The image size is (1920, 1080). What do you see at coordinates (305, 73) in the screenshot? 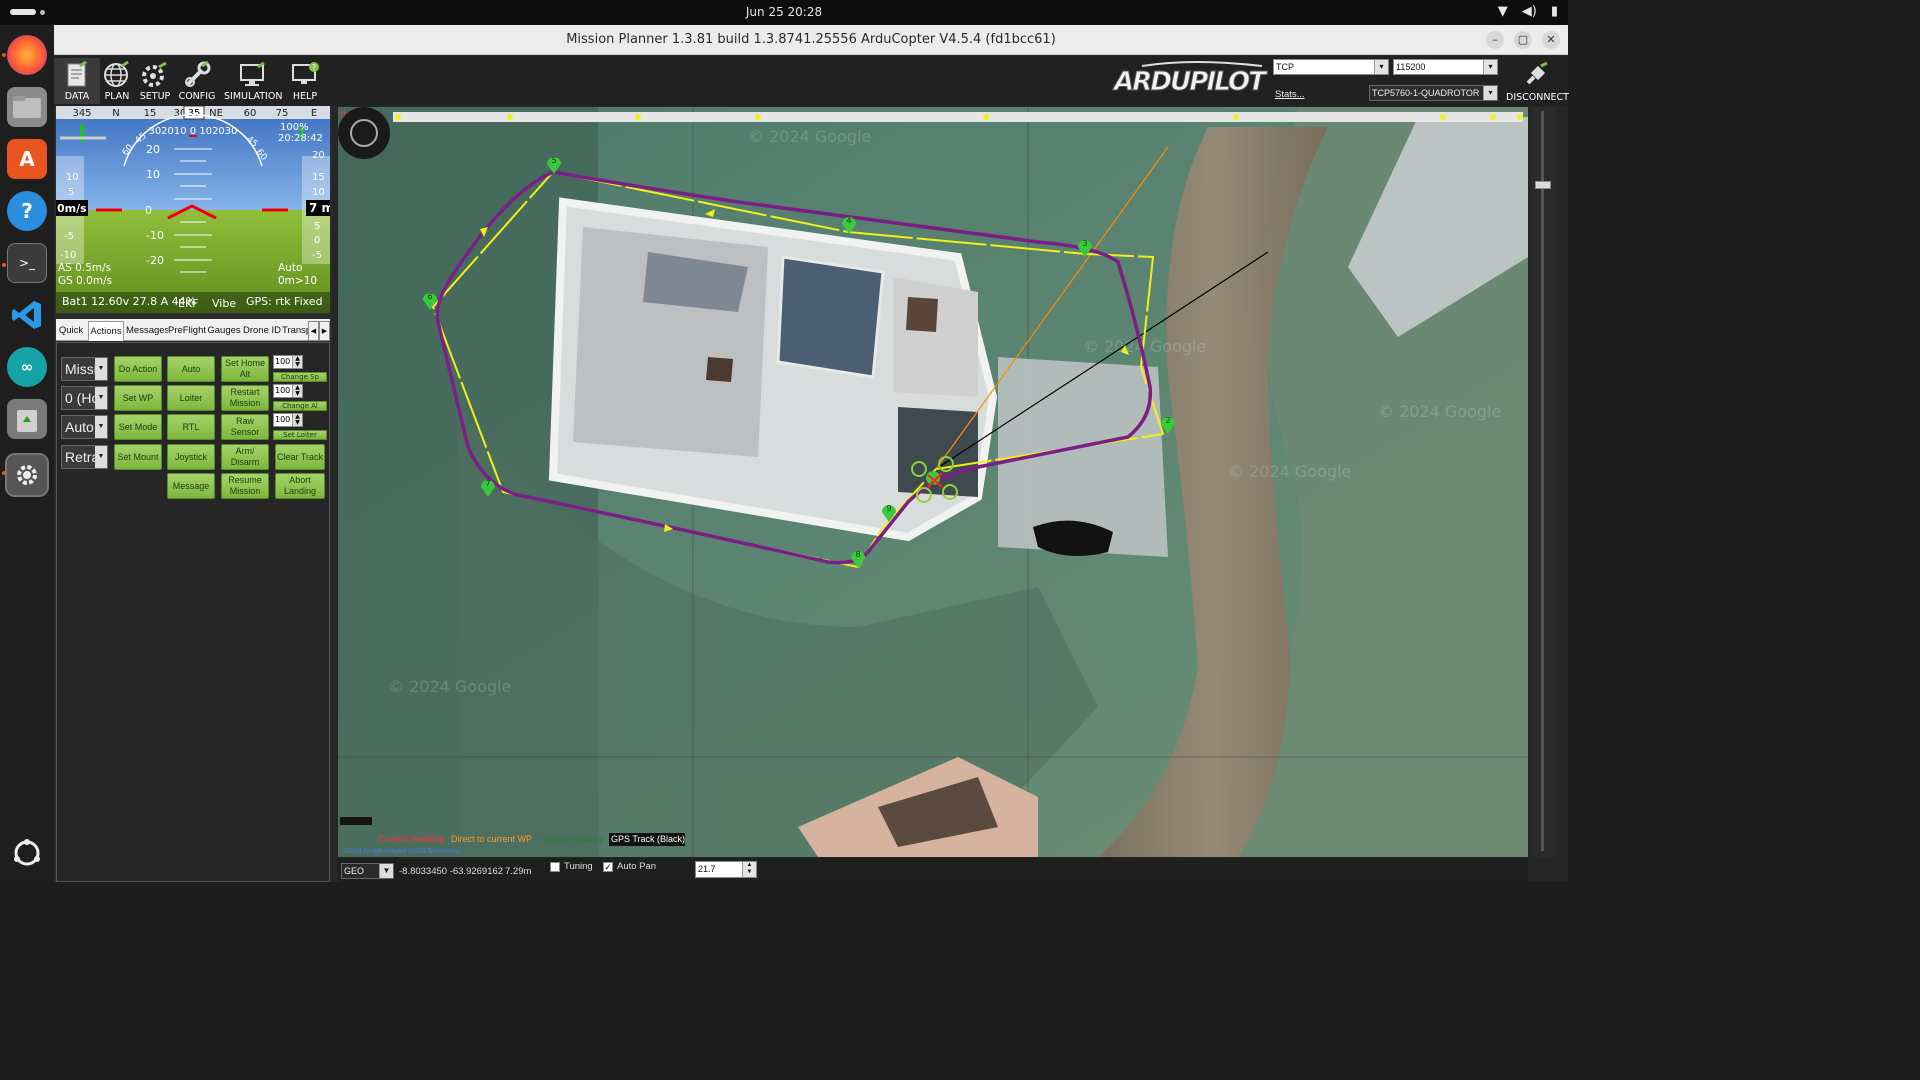
I see `help-icon: ?` at bounding box center [305, 73].